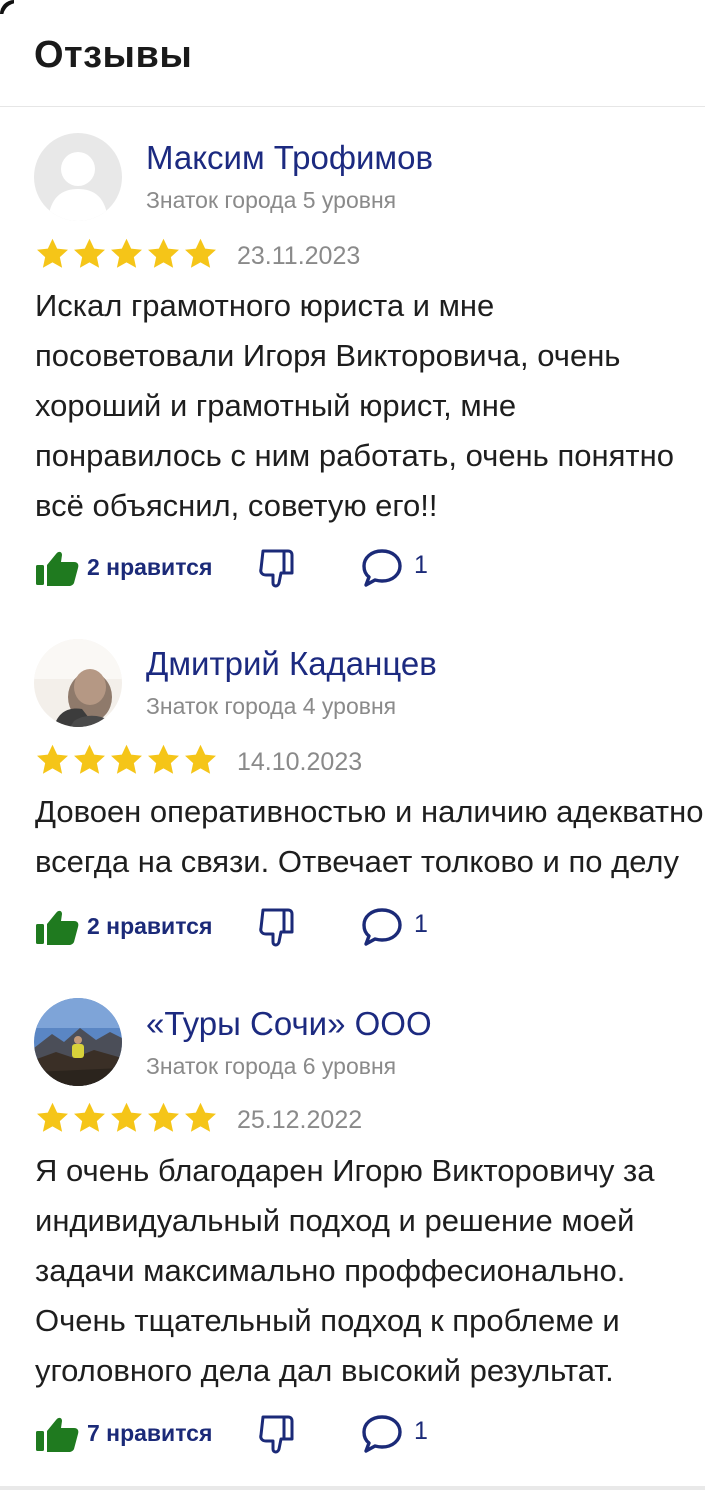  Describe the element at coordinates (276, 405) in the screenshot. I see `review-text-line: хороший и грамотный юрист, мне` at that location.